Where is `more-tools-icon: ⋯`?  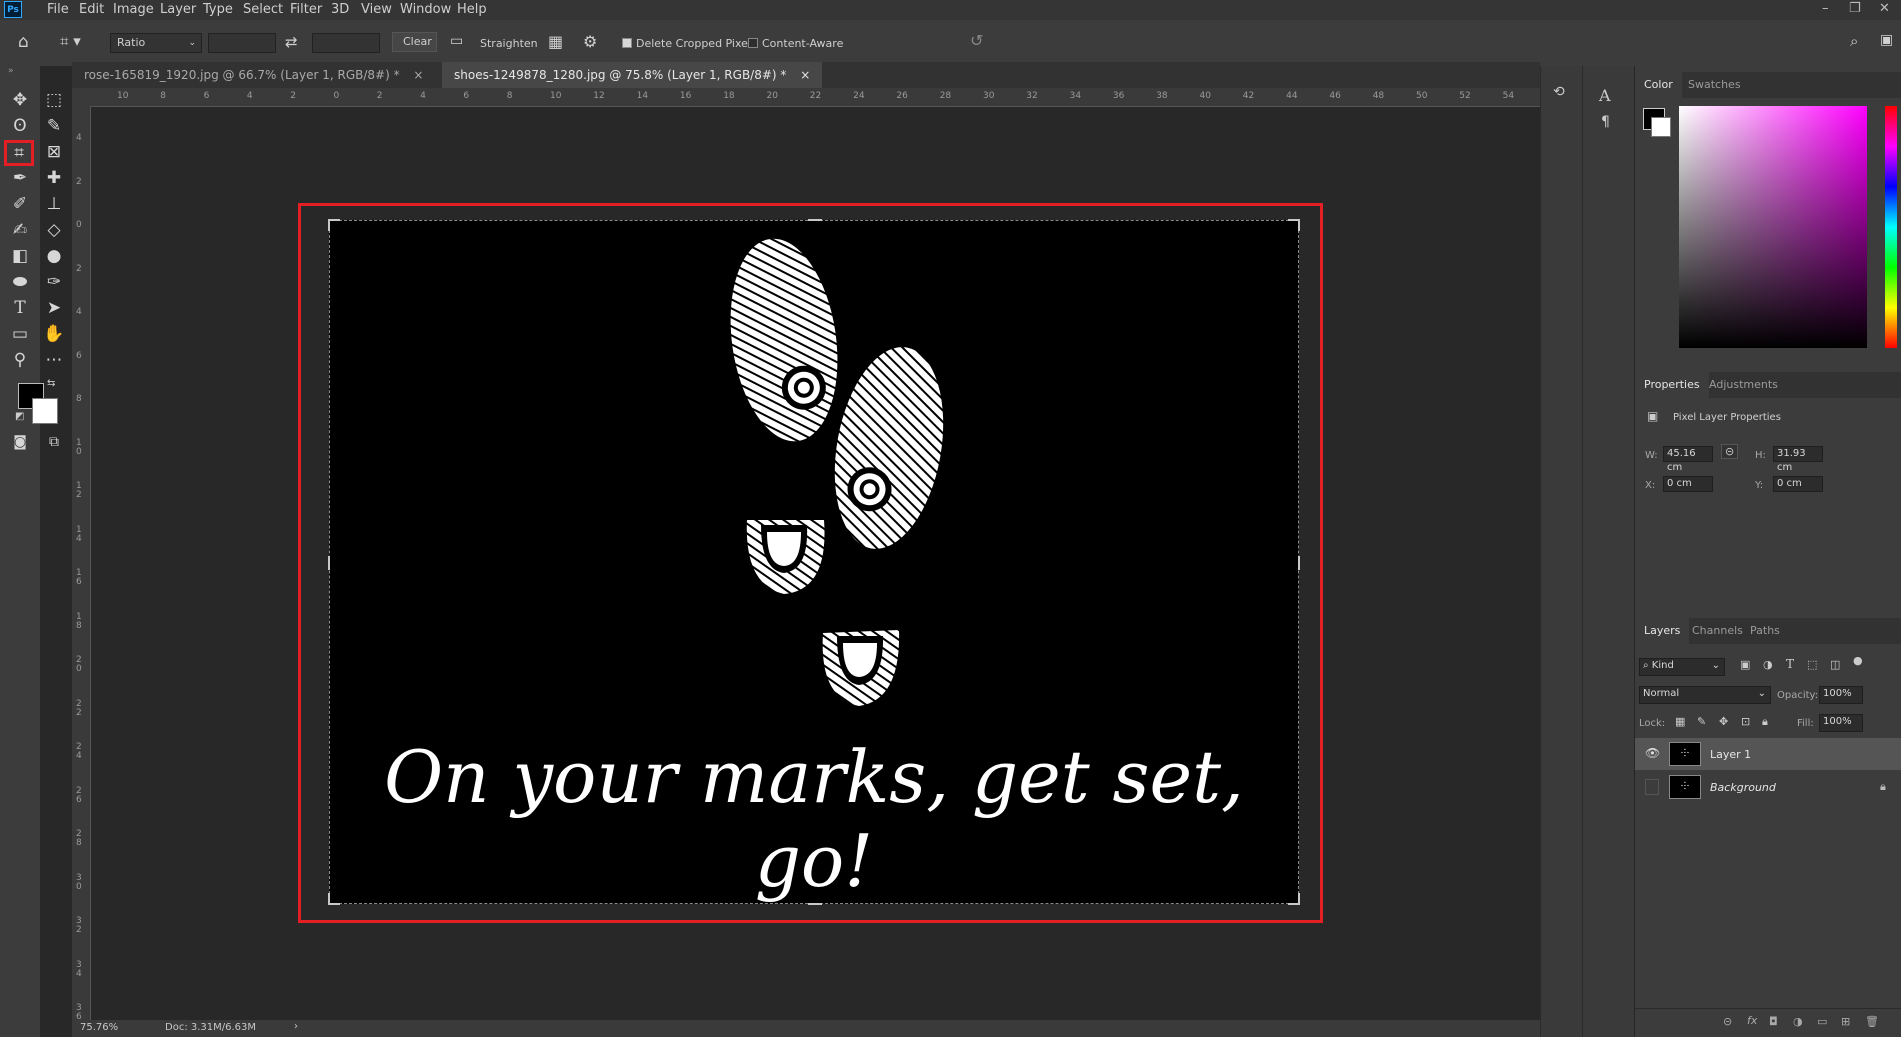
more-tools-icon: ⋯ is located at coordinates (54, 360).